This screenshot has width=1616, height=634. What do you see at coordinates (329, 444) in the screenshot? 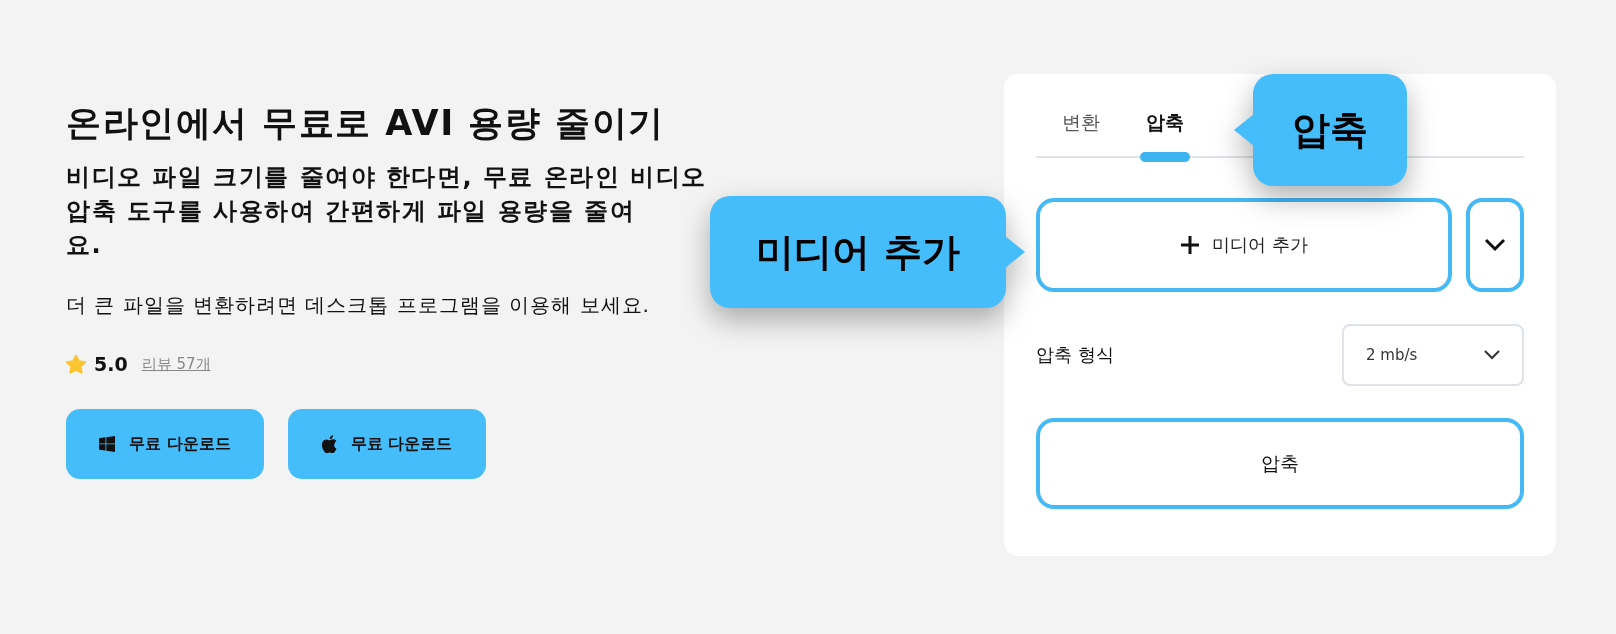
I see `apple-icon` at bounding box center [329, 444].